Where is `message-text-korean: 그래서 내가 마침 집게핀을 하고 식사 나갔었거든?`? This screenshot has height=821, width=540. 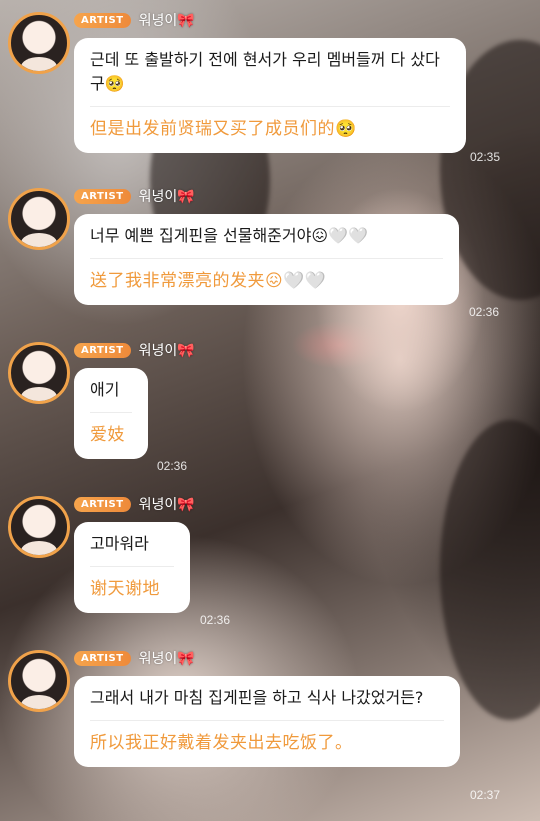 message-text-korean: 그래서 내가 마침 집게핀을 하고 식사 나갔었거든? is located at coordinates (257, 697).